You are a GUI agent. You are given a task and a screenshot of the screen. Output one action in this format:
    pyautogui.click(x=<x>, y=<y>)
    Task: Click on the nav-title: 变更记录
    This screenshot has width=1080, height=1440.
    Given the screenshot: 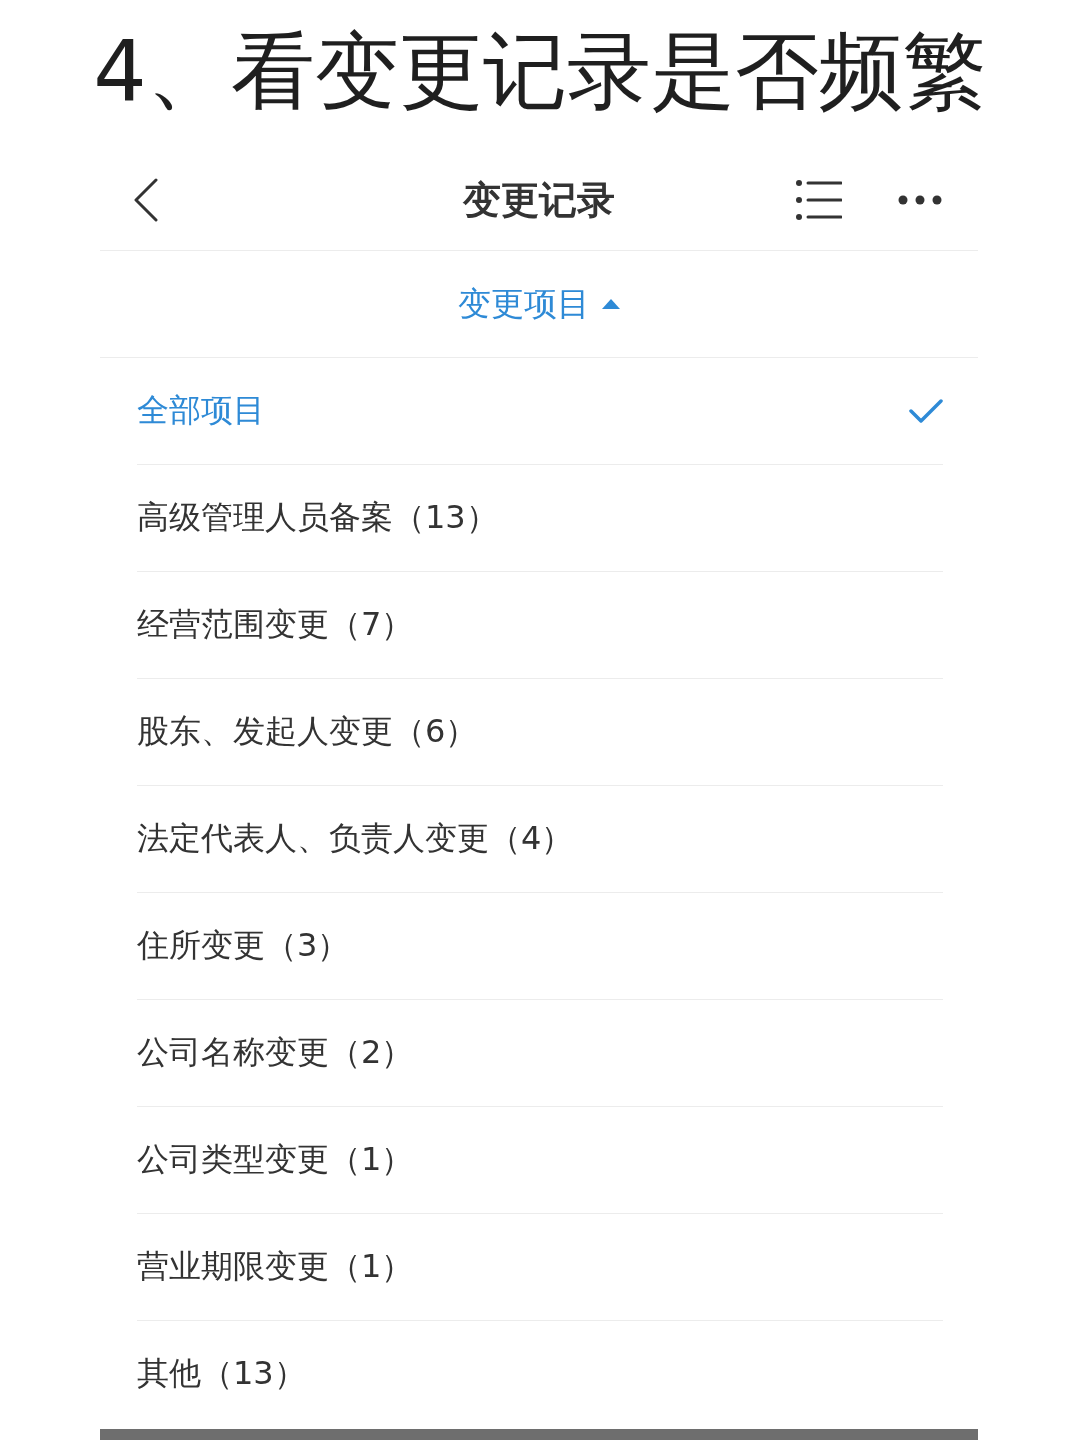 What is the action you would take?
    pyautogui.click(x=539, y=200)
    